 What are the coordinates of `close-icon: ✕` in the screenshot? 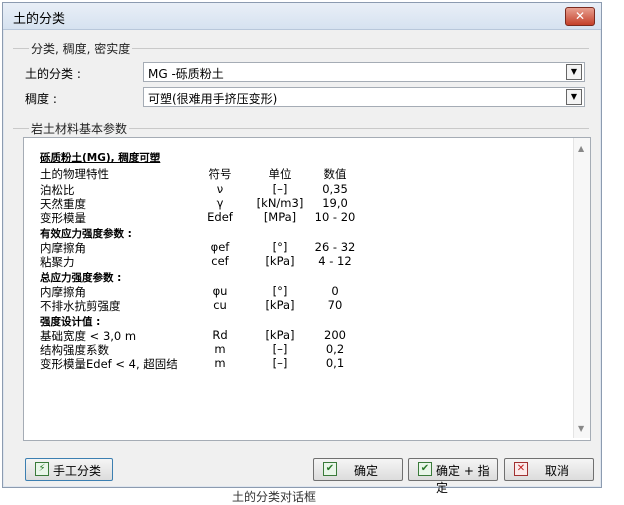 It's located at (580, 16).